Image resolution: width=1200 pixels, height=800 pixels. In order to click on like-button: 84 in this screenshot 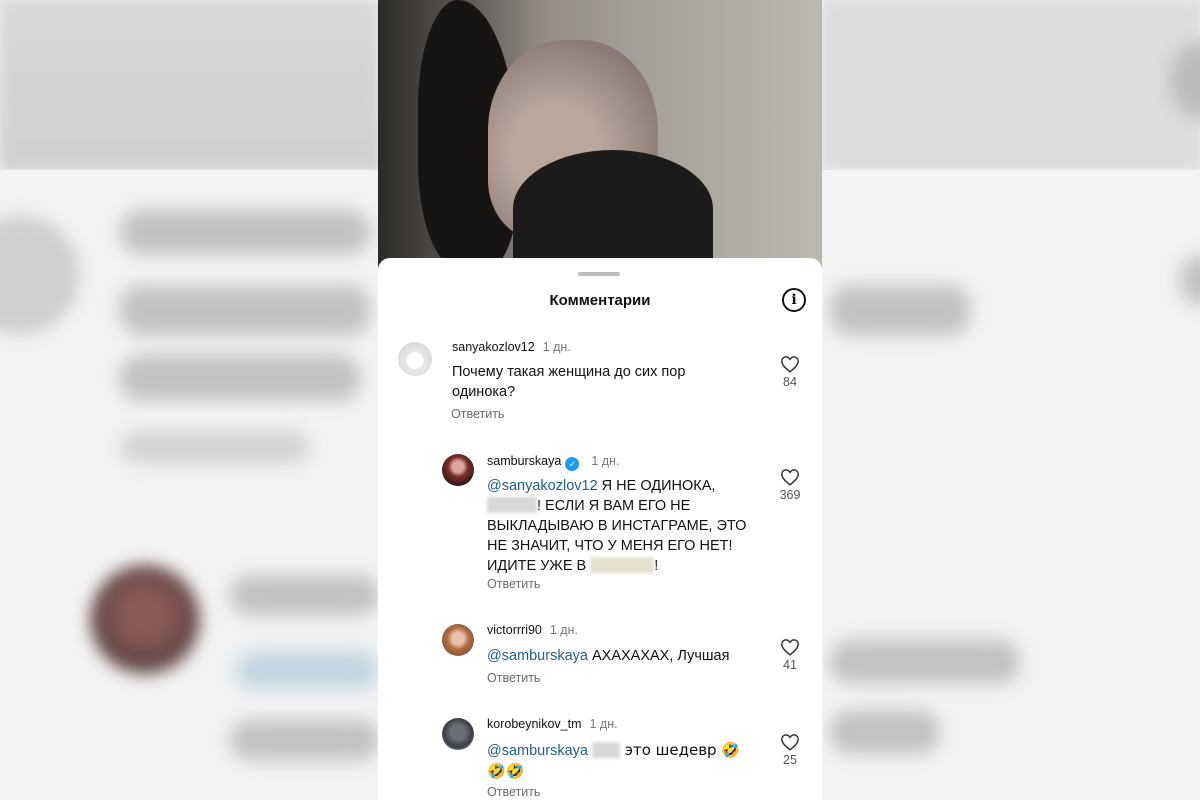, I will do `click(790, 372)`.